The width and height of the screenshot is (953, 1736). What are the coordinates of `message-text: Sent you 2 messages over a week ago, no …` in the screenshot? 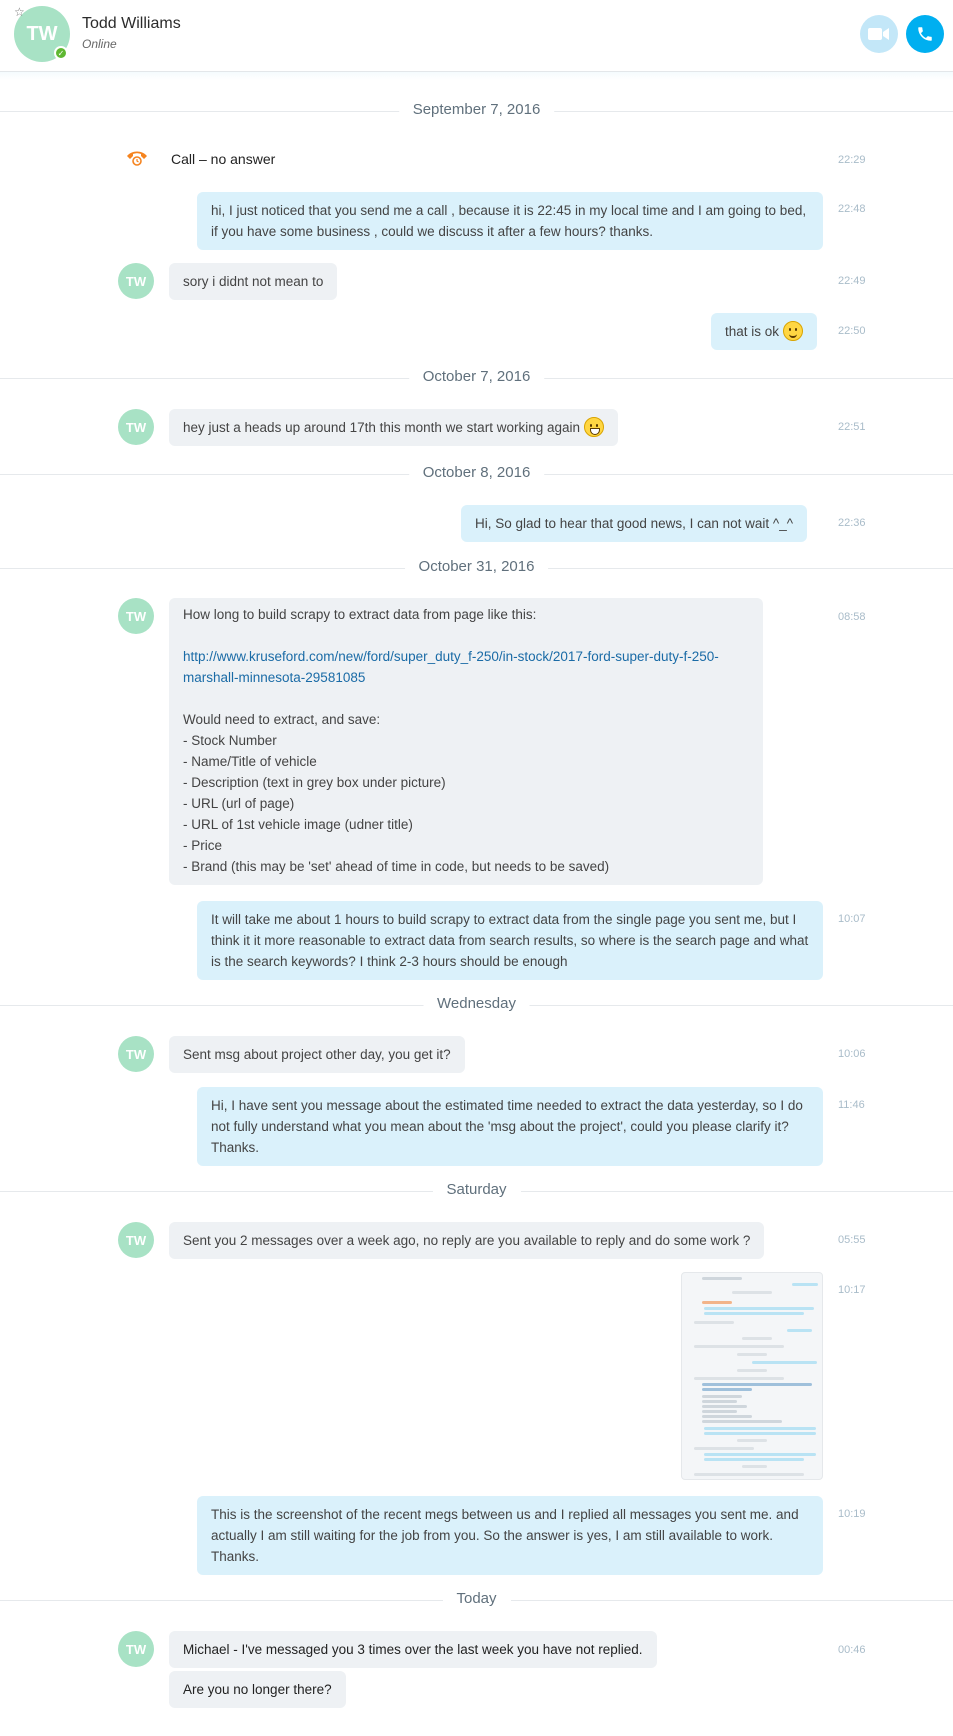 It's located at (467, 1240).